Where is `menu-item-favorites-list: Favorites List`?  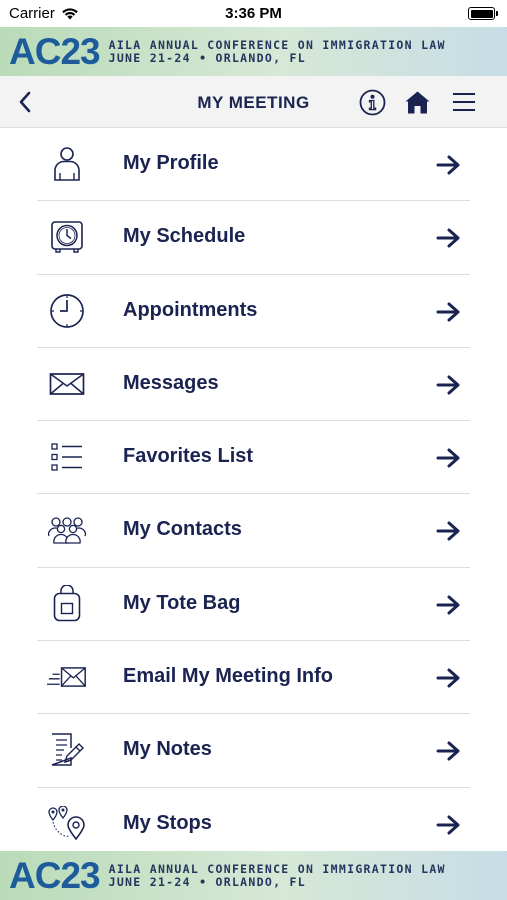
menu-item-favorites-list: Favorites List is located at coordinates (253, 458).